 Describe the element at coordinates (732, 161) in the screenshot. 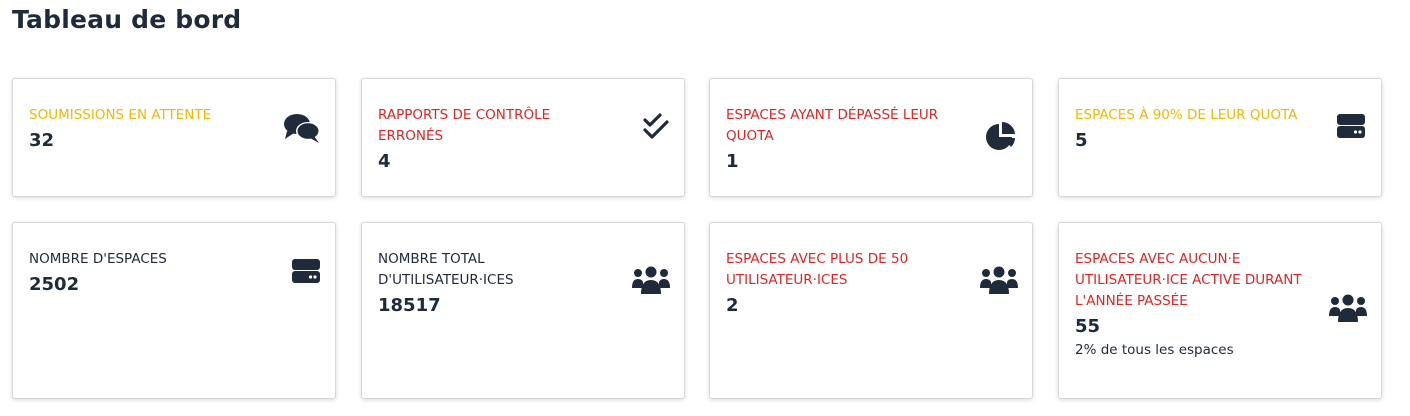

I see `card-value: 1` at that location.